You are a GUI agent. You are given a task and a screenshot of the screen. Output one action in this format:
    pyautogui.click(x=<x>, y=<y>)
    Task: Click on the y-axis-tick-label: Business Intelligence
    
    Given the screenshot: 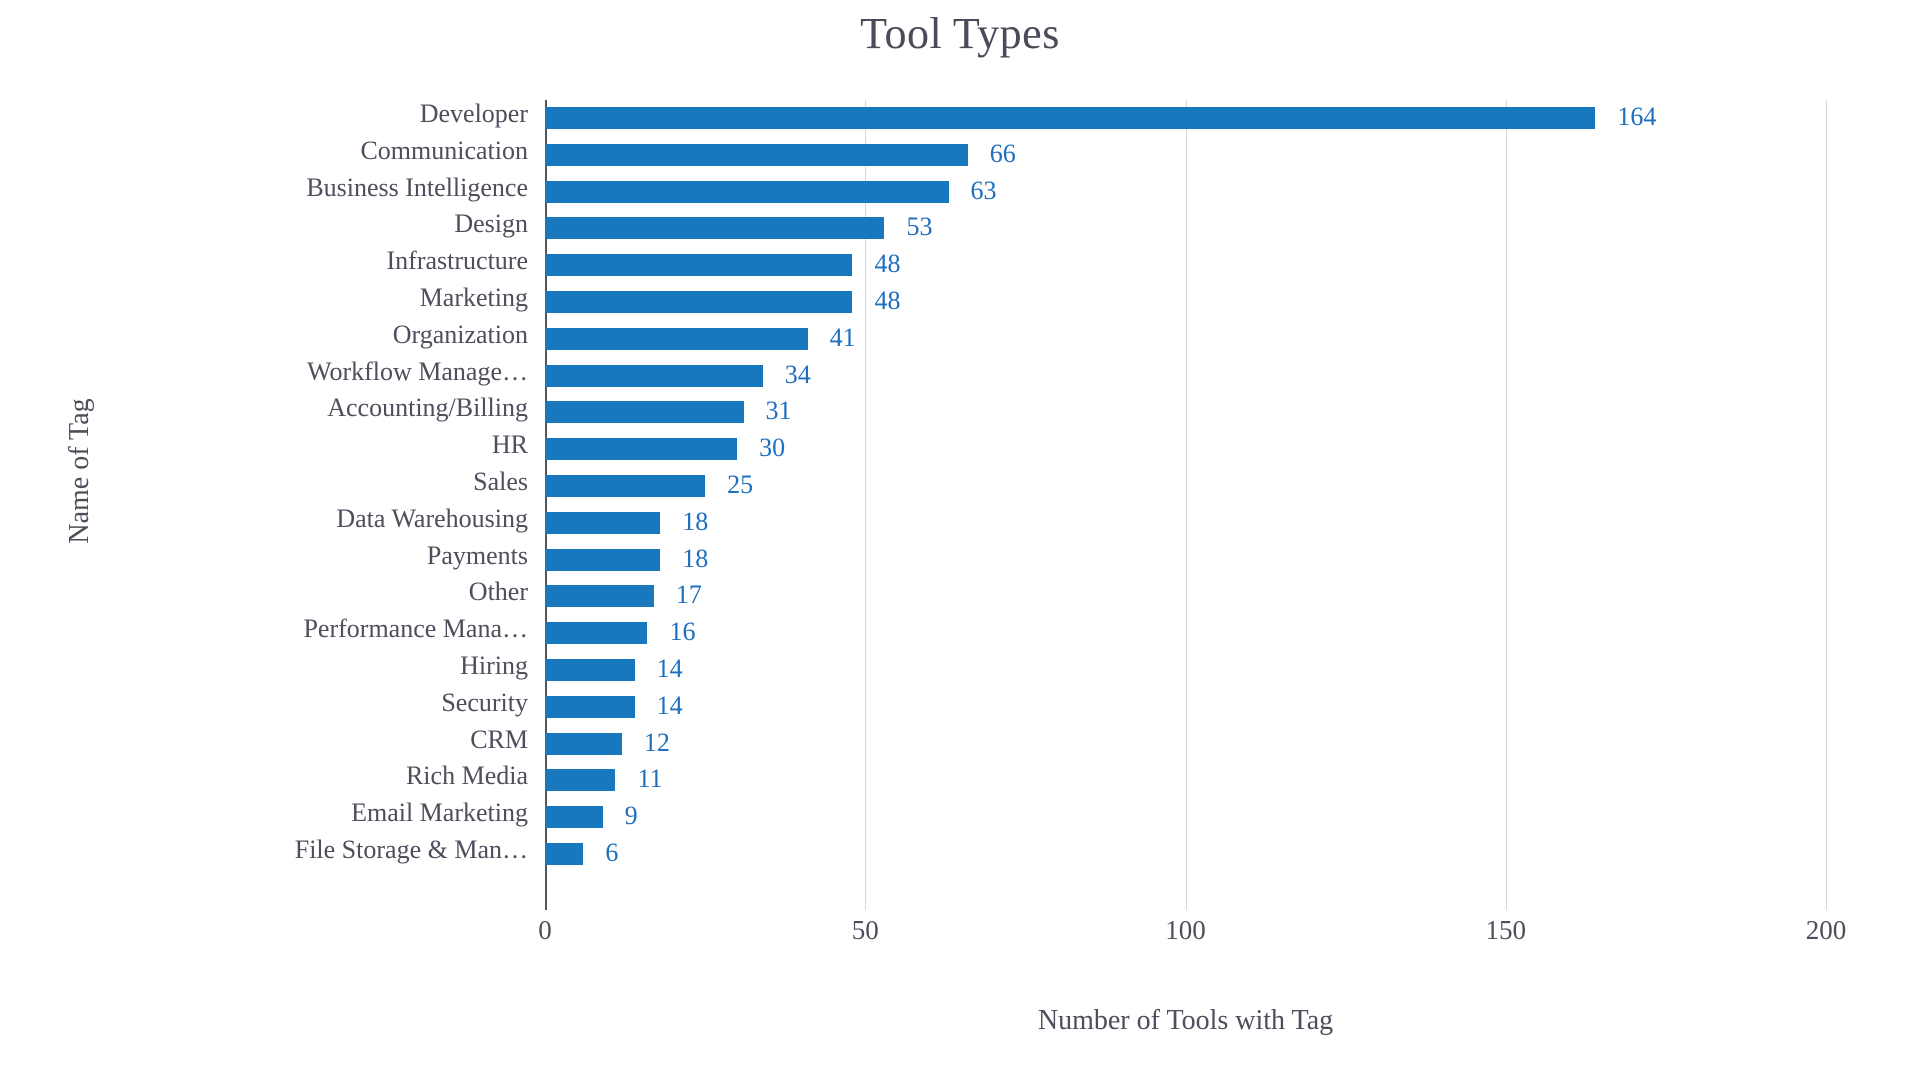 What is the action you would take?
    pyautogui.click(x=417, y=187)
    